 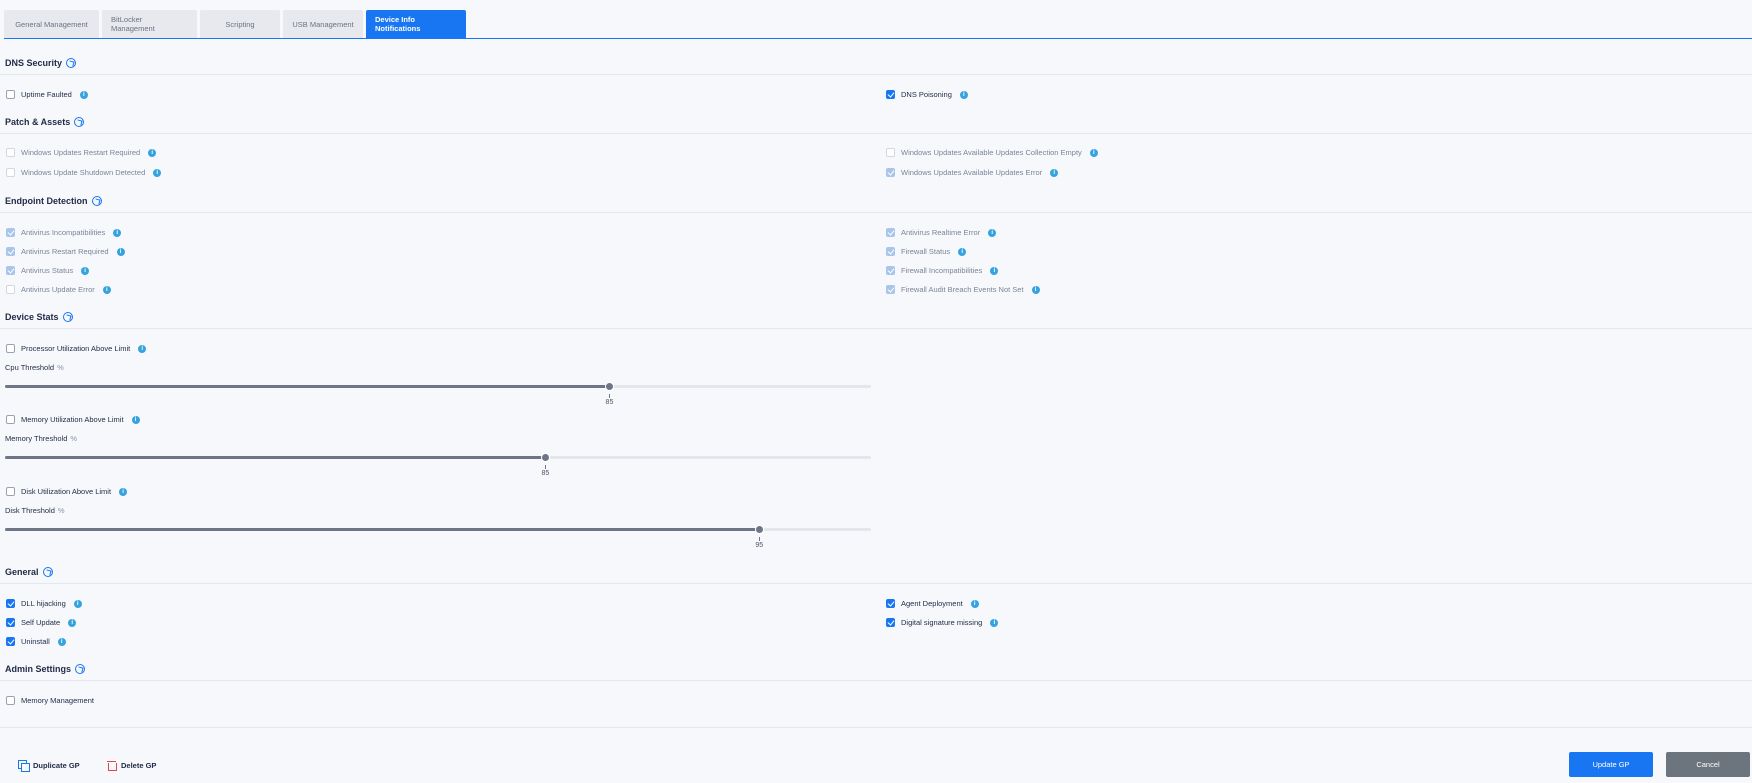 What do you see at coordinates (50, 700) in the screenshot?
I see `option-memory-management: Memory Management` at bounding box center [50, 700].